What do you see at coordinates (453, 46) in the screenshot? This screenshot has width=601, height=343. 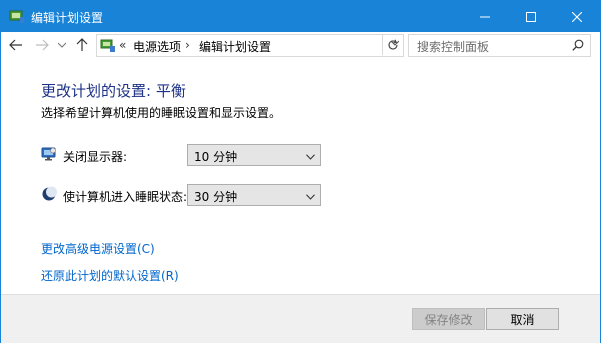 I see `search-input: 搜索控制面板` at bounding box center [453, 46].